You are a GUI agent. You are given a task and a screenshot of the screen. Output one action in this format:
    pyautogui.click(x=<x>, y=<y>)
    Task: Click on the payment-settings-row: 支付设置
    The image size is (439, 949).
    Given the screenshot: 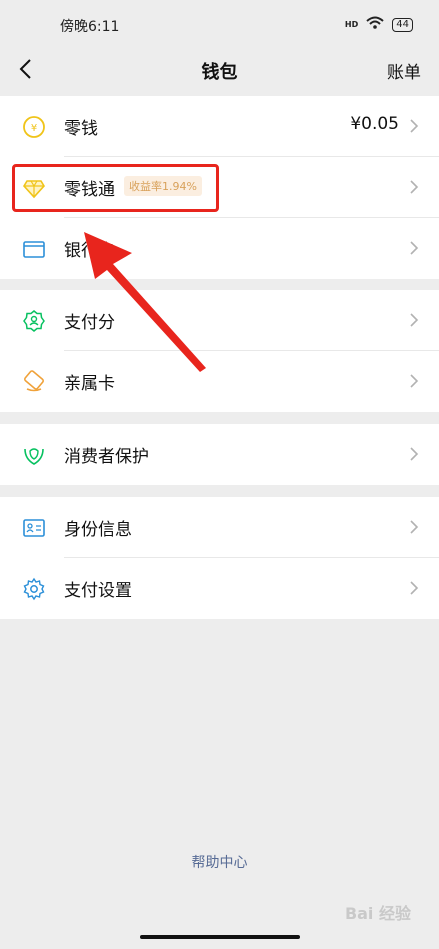 What is the action you would take?
    pyautogui.click(x=219, y=588)
    